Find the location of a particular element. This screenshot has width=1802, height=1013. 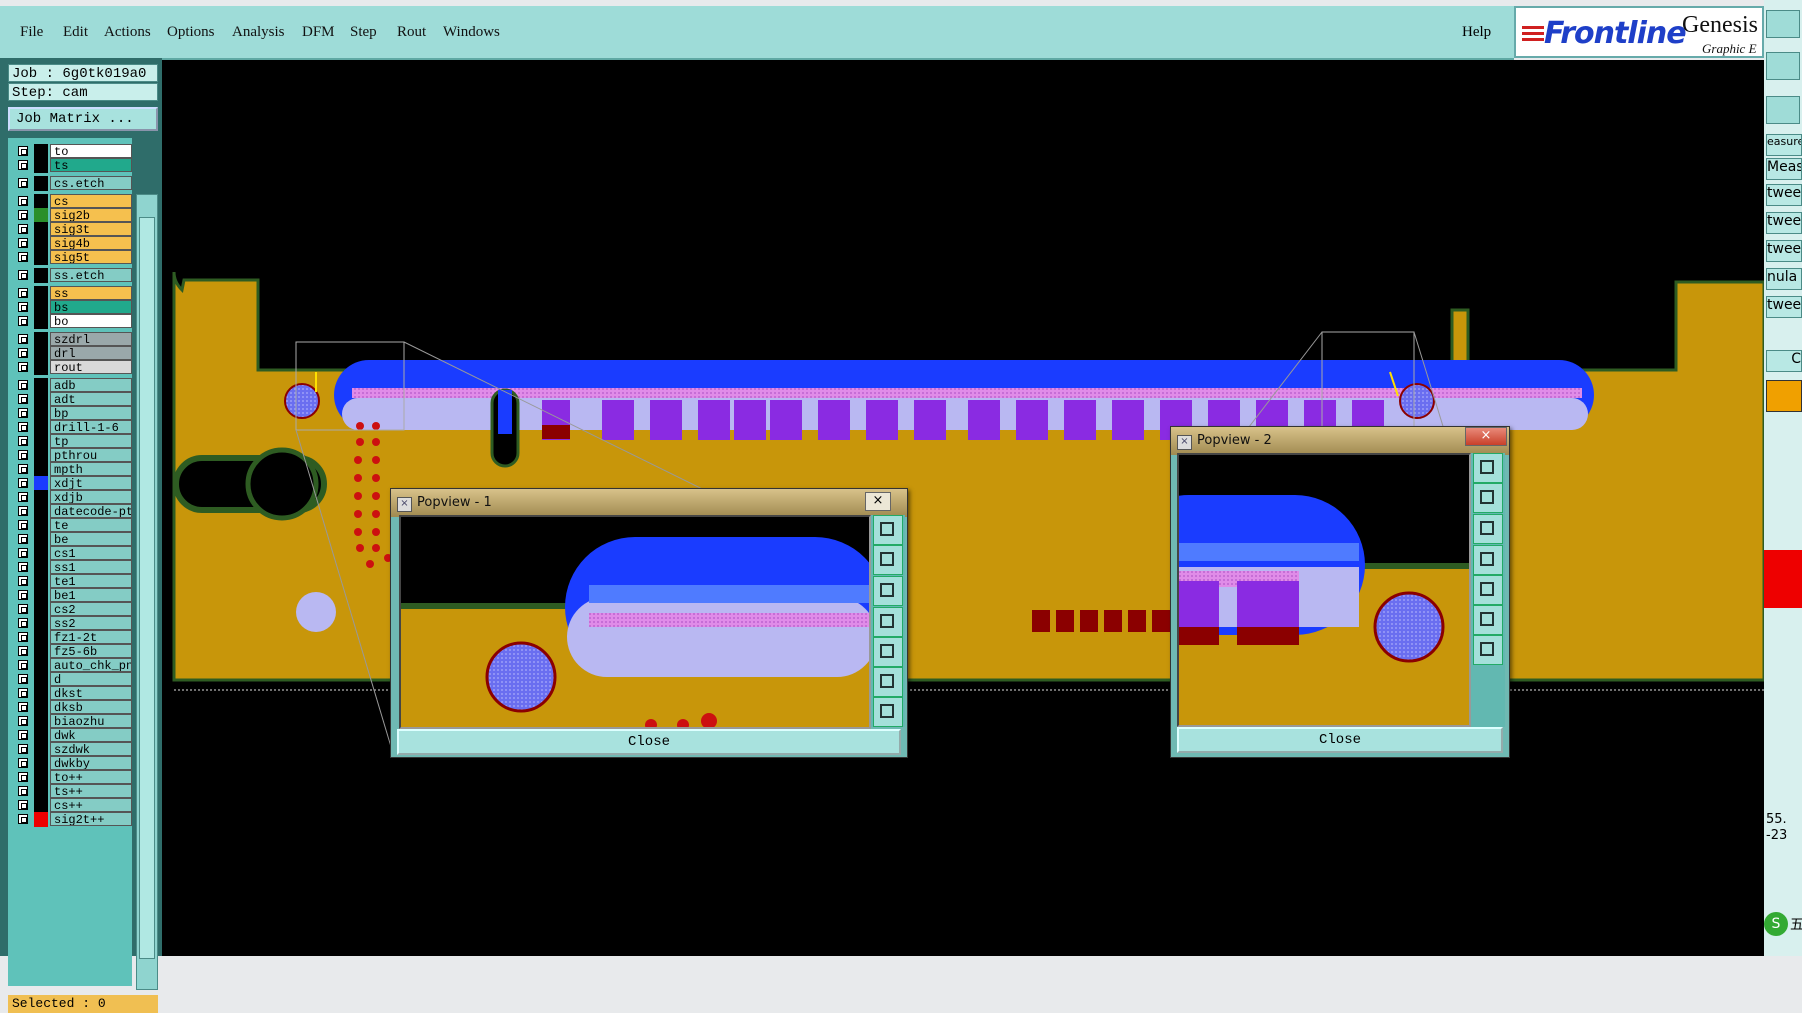

layer-row: ts++ is located at coordinates (72, 791).